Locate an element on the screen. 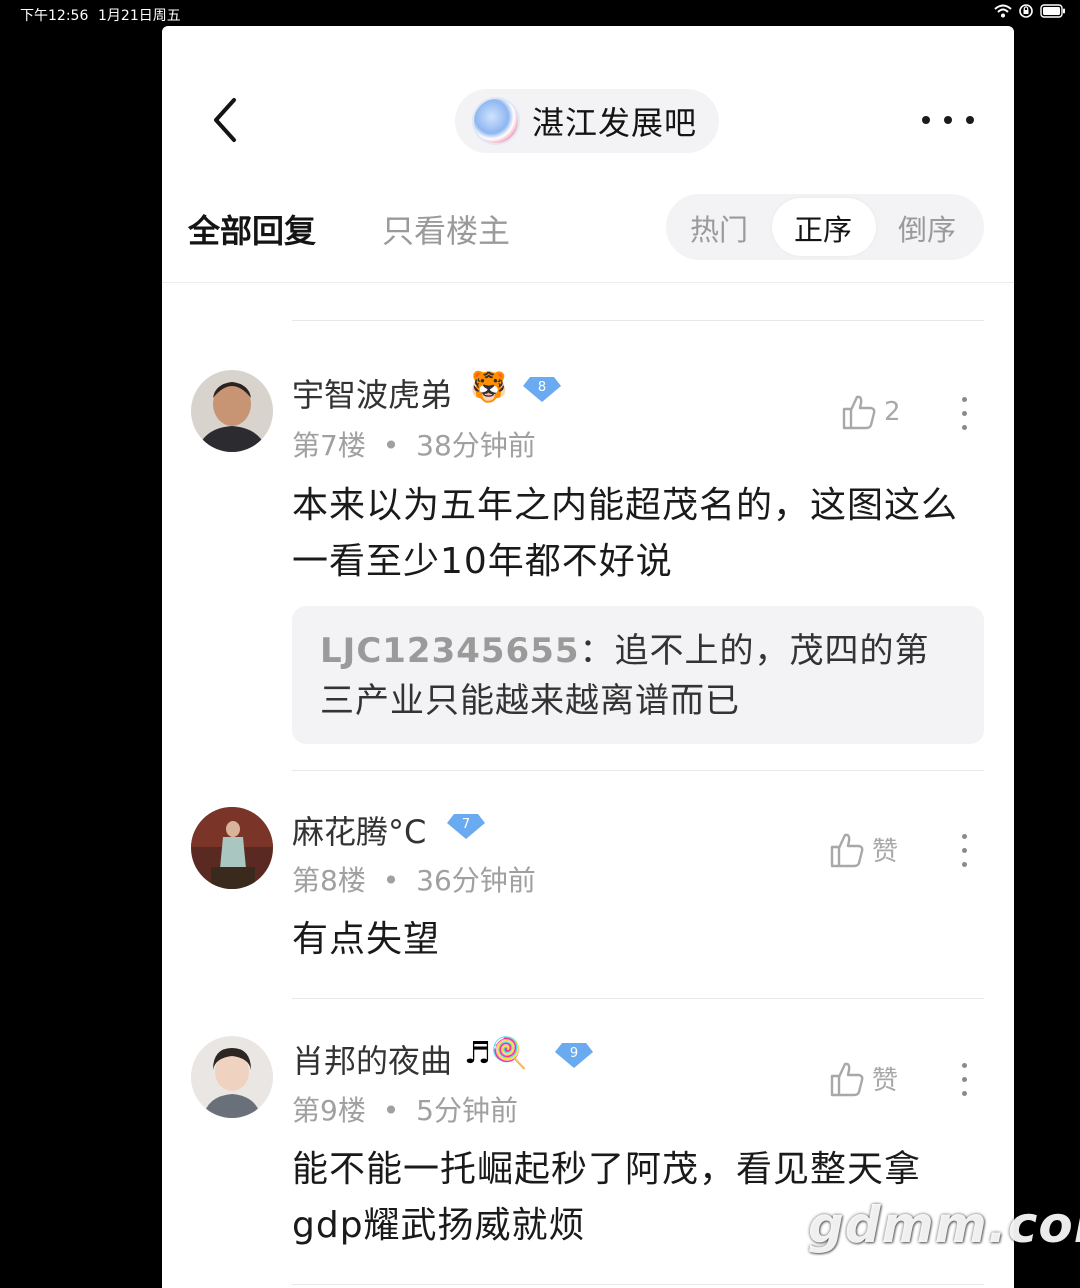  battery-icon is located at coordinates (1052, 11).